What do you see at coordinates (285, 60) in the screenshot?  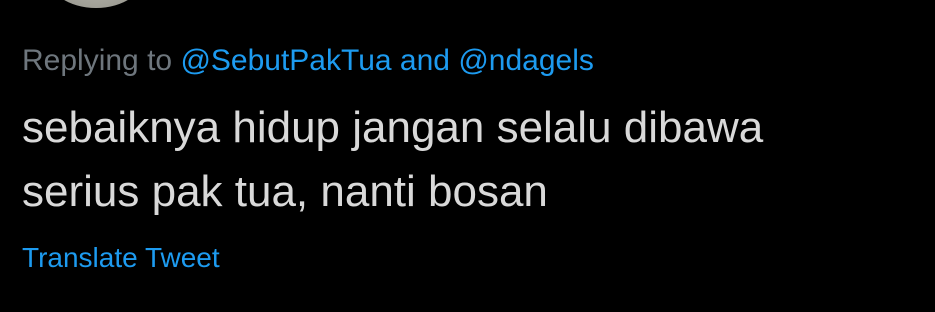 I see `mention-link-sebutpaktua: @SebutPakTua` at bounding box center [285, 60].